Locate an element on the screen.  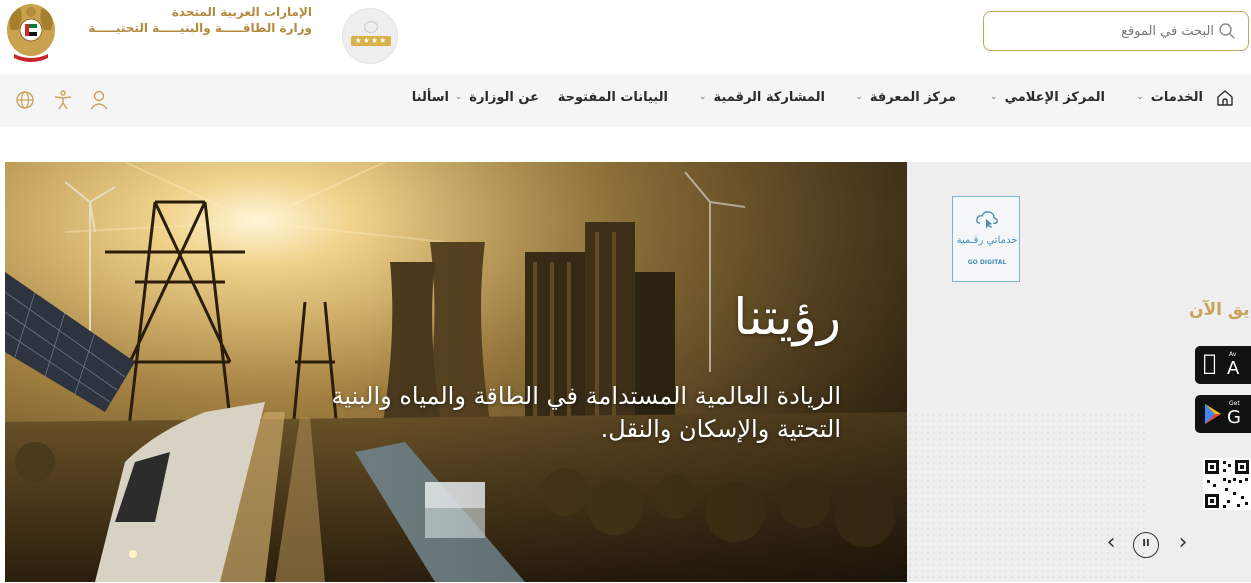
app-store-button:  Av A is located at coordinates (1223, 365).